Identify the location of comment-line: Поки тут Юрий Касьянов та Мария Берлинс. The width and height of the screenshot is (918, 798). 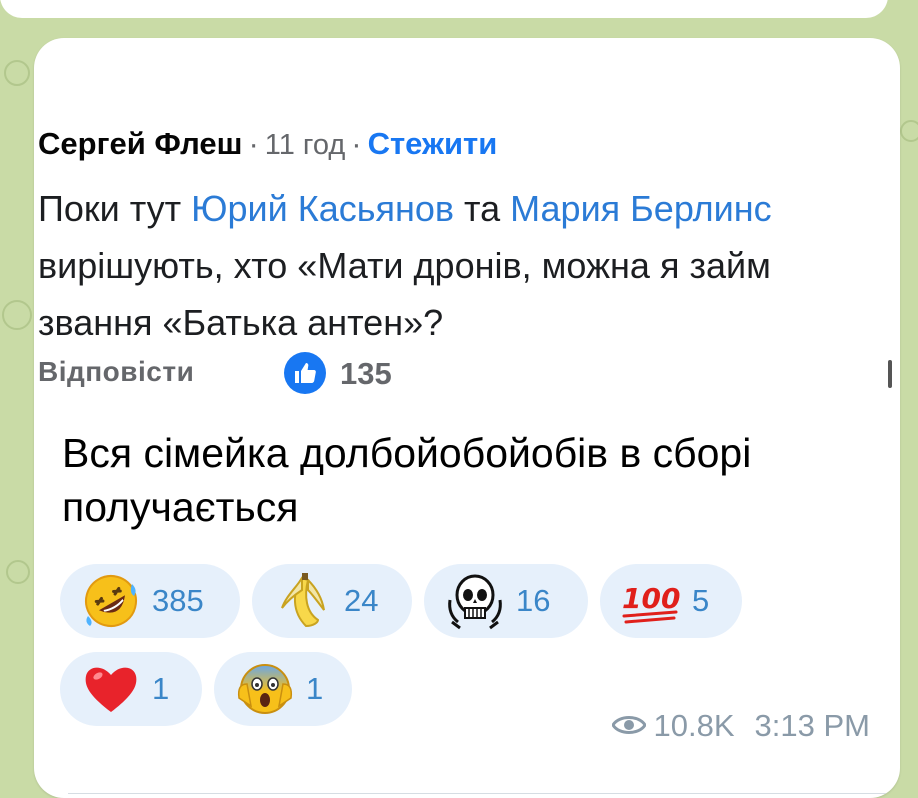
(469, 208).